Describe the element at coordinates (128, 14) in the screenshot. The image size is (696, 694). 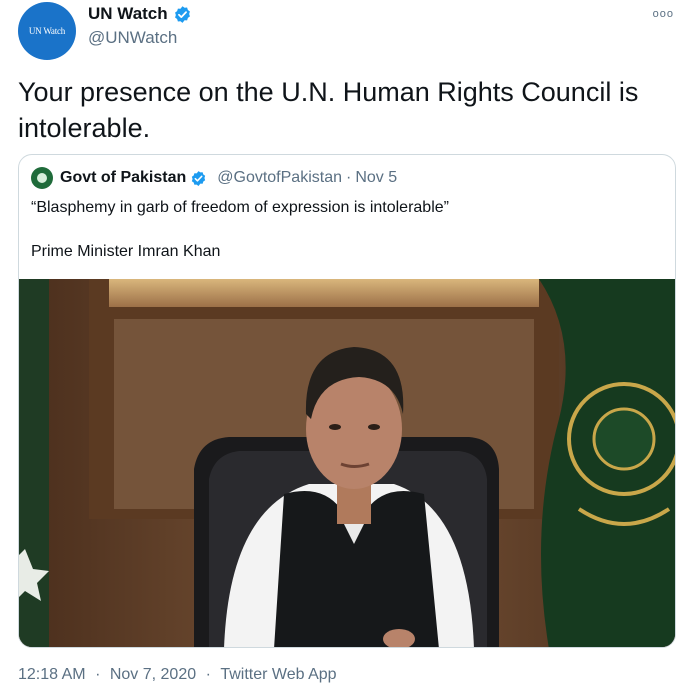
I see `author-display-name: UN Watch` at that location.